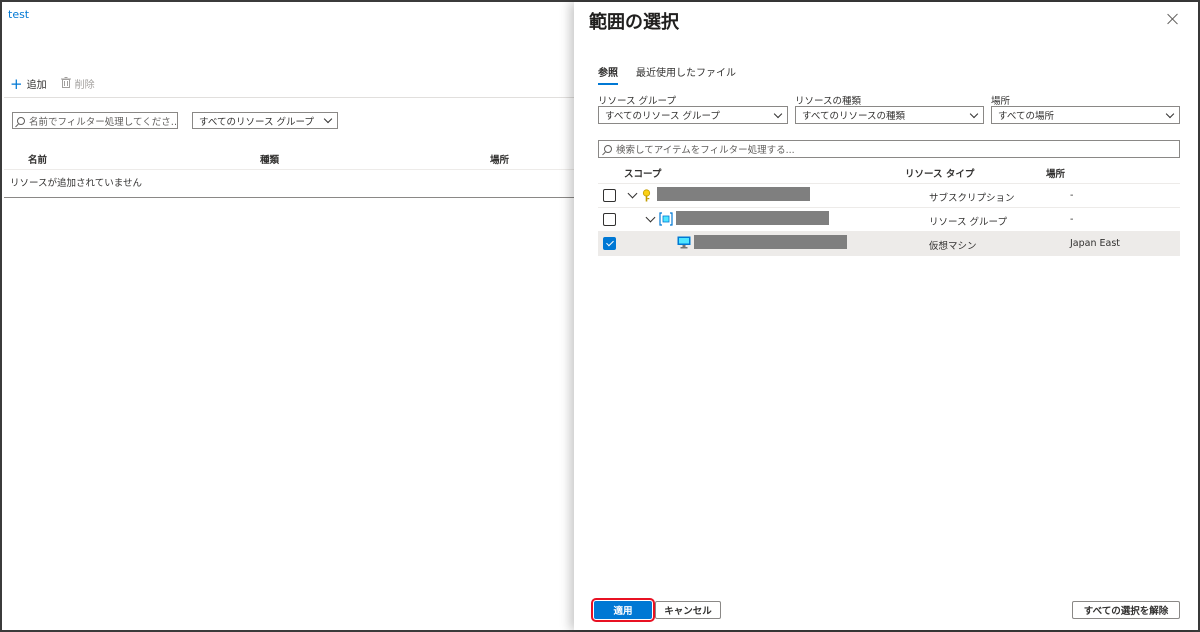 This screenshot has height=632, width=1200. Describe the element at coordinates (853, 116) in the screenshot. I see `filter-resource-type-value: すべてのリソースの種類` at that location.